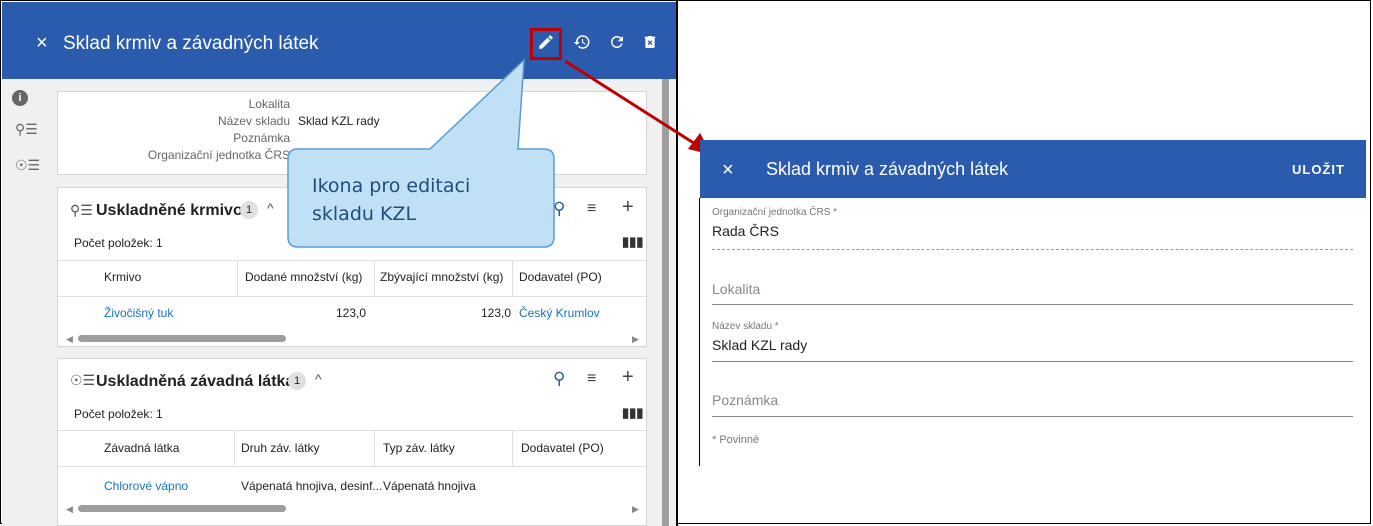  What do you see at coordinates (419, 448) in the screenshot?
I see `column-header: Typ záv. látky` at bounding box center [419, 448].